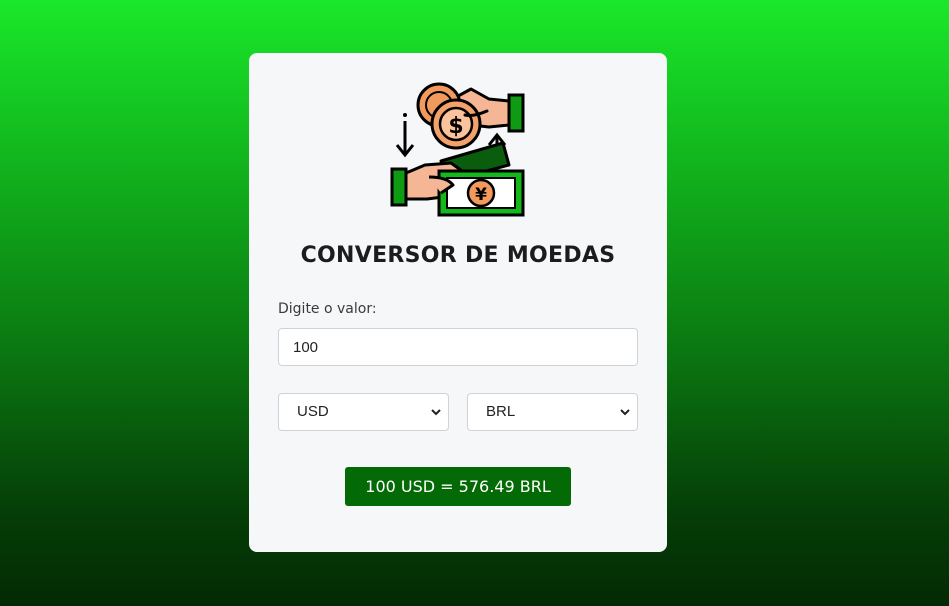  Describe the element at coordinates (458, 255) in the screenshot. I see `page-title: CONVERSOR DE MOEDAS` at that location.